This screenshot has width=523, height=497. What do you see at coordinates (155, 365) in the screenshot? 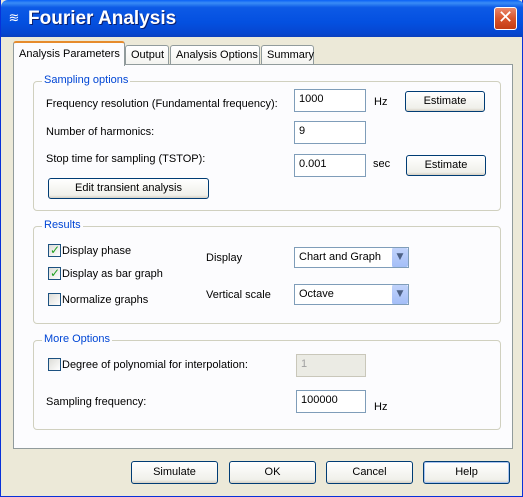
I see `degree-polynomial-label: Degree of polynomial for interpolation:` at bounding box center [155, 365].